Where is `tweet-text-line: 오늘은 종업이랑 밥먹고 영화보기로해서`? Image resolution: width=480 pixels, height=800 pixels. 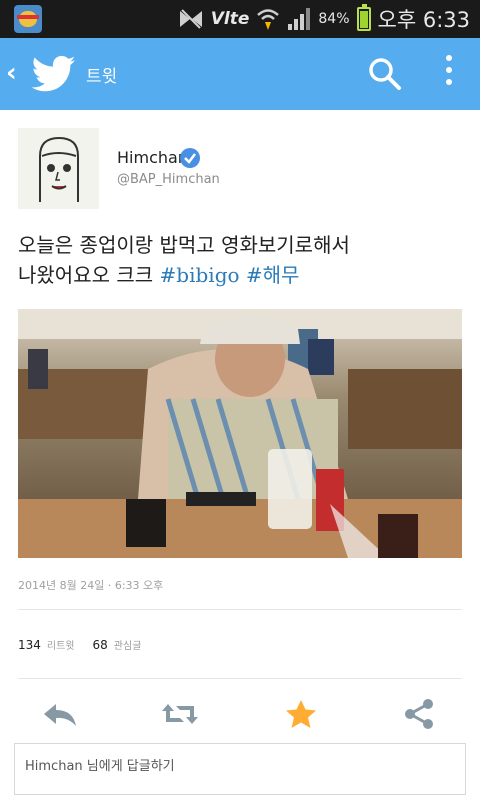 tweet-text-line: 오늘은 종업이랑 밥먹고 영화보기로해서 is located at coordinates (184, 245).